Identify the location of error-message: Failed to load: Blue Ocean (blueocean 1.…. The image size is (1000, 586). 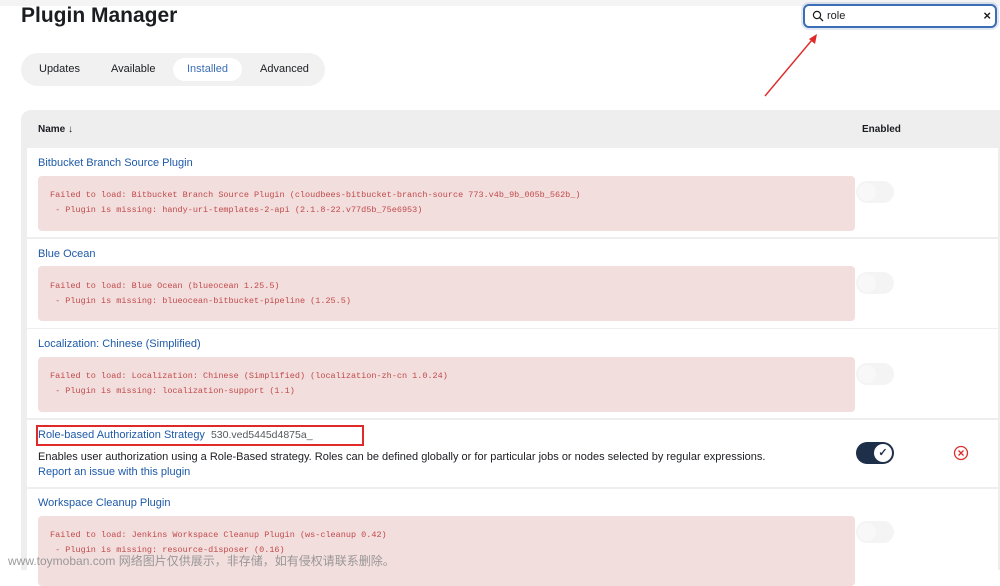
(446, 293).